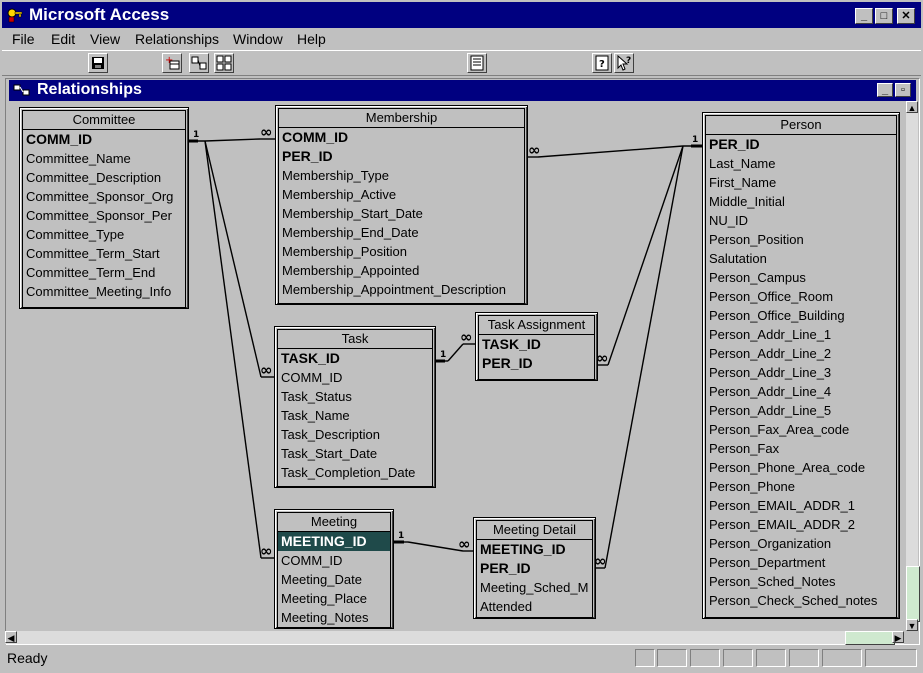 This screenshot has width=923, height=673. What do you see at coordinates (105, 39) in the screenshot?
I see `menu-view: View` at bounding box center [105, 39].